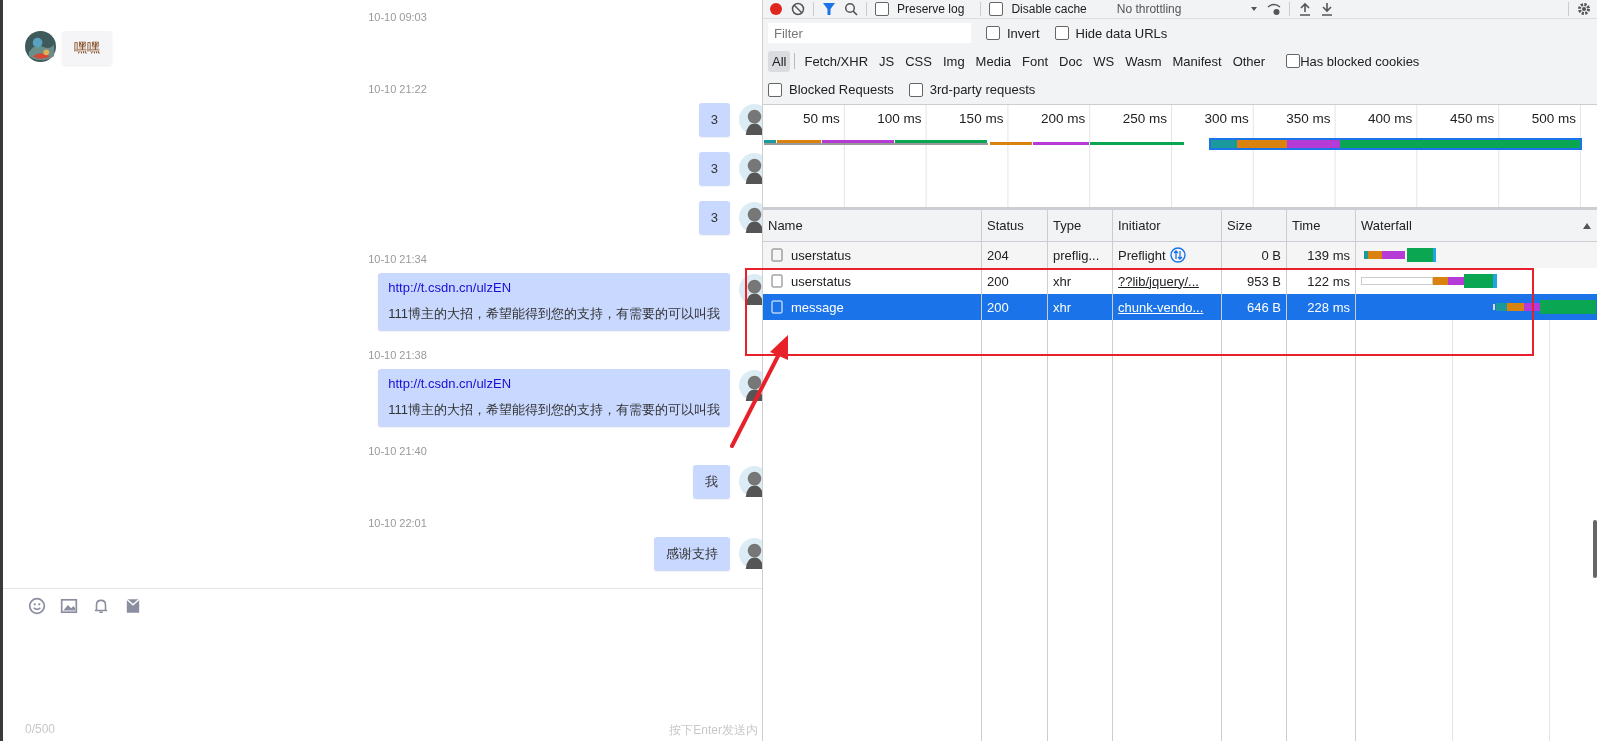 This screenshot has width=1597, height=741. I want to click on search-icon, so click(851, 9).